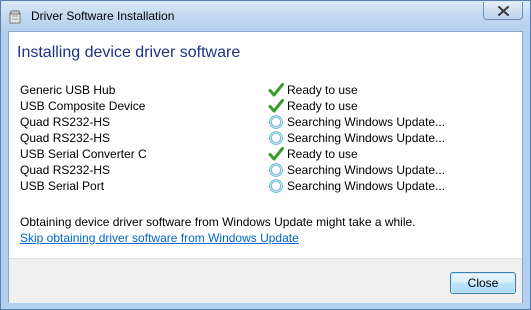 The image size is (531, 310). Describe the element at coordinates (483, 283) in the screenshot. I see `close-button: Close` at that location.